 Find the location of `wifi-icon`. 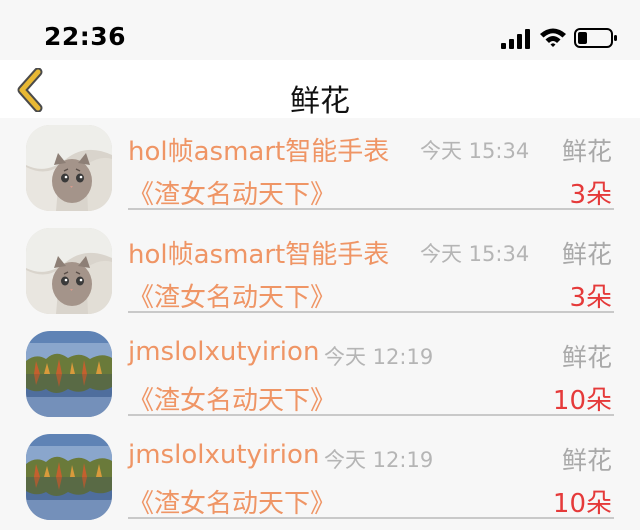

wifi-icon is located at coordinates (553, 37).